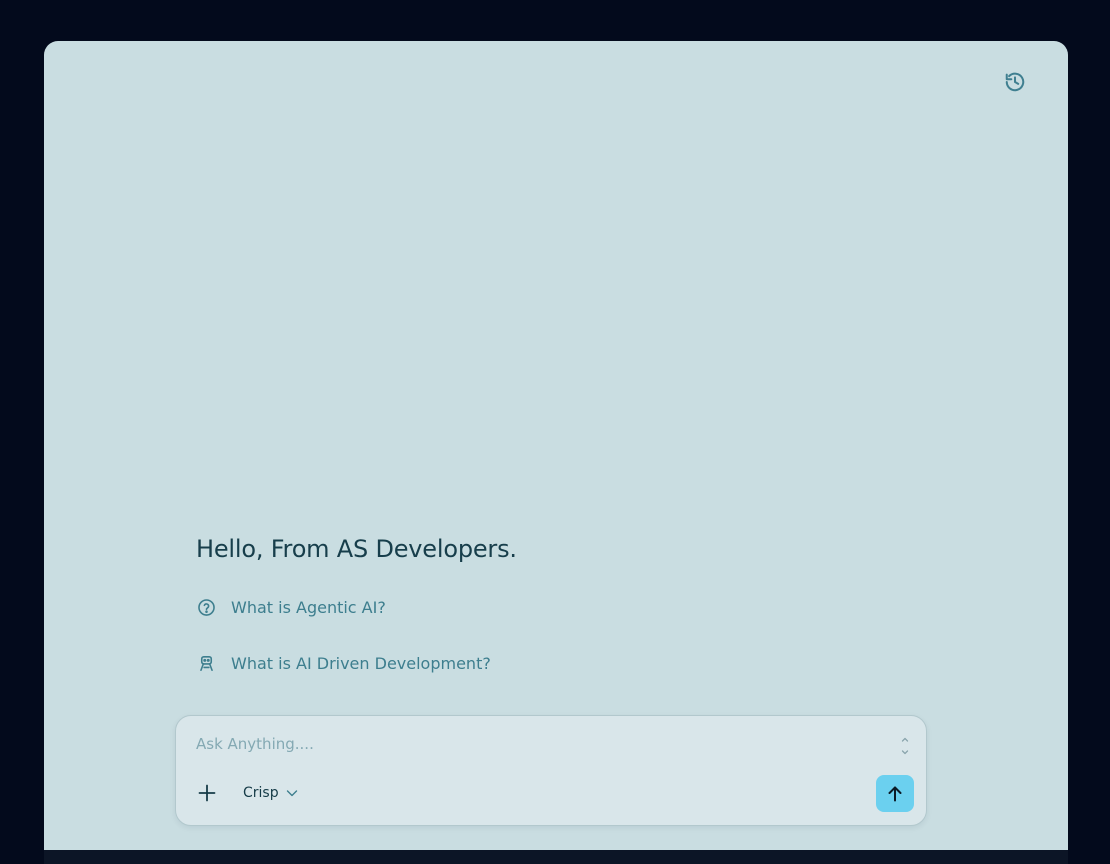  What do you see at coordinates (206, 663) in the screenshot?
I see `robot-icon` at bounding box center [206, 663].